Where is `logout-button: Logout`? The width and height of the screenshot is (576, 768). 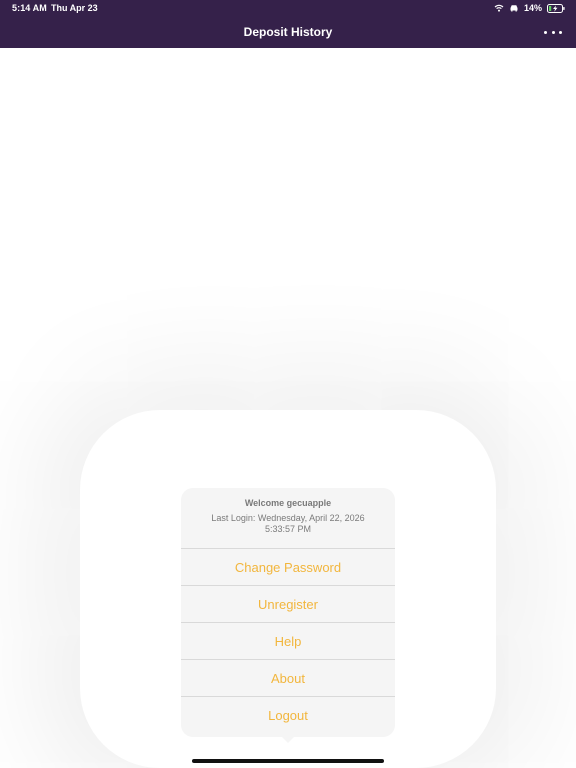 logout-button: Logout is located at coordinates (288, 715).